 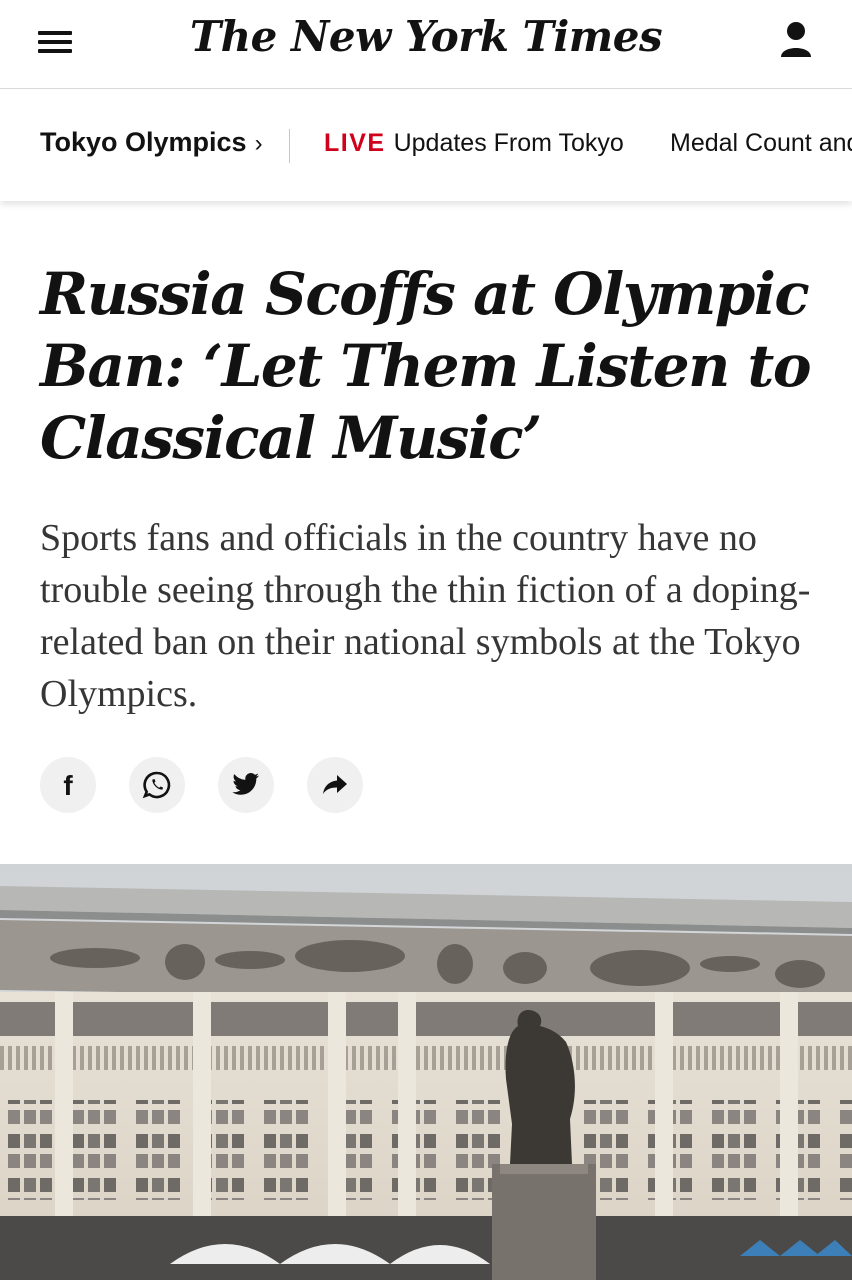 What do you see at coordinates (289, 146) in the screenshot?
I see `nav-divider` at bounding box center [289, 146].